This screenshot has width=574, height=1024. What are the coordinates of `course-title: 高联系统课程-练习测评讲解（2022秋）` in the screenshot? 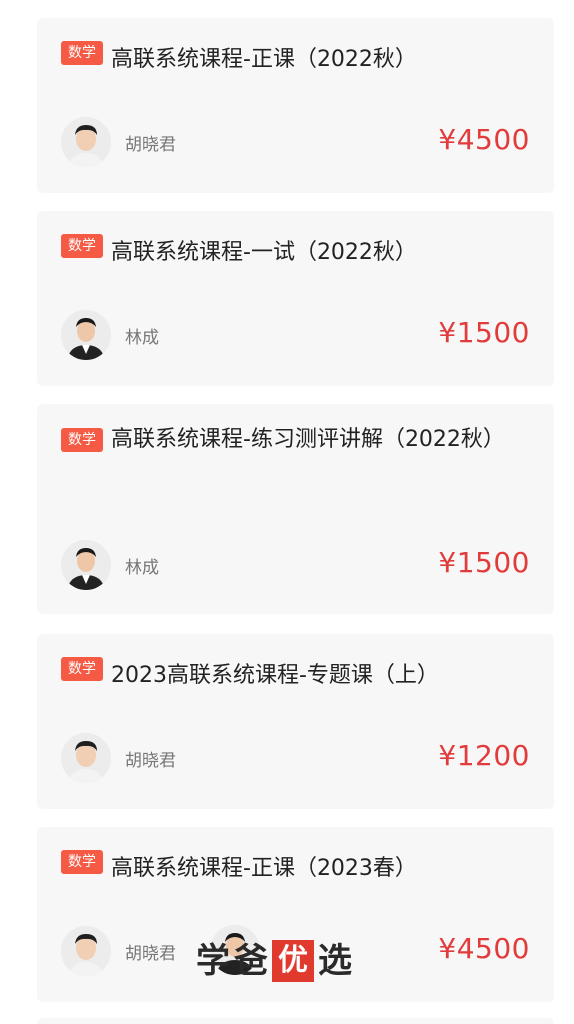 It's located at (308, 439).